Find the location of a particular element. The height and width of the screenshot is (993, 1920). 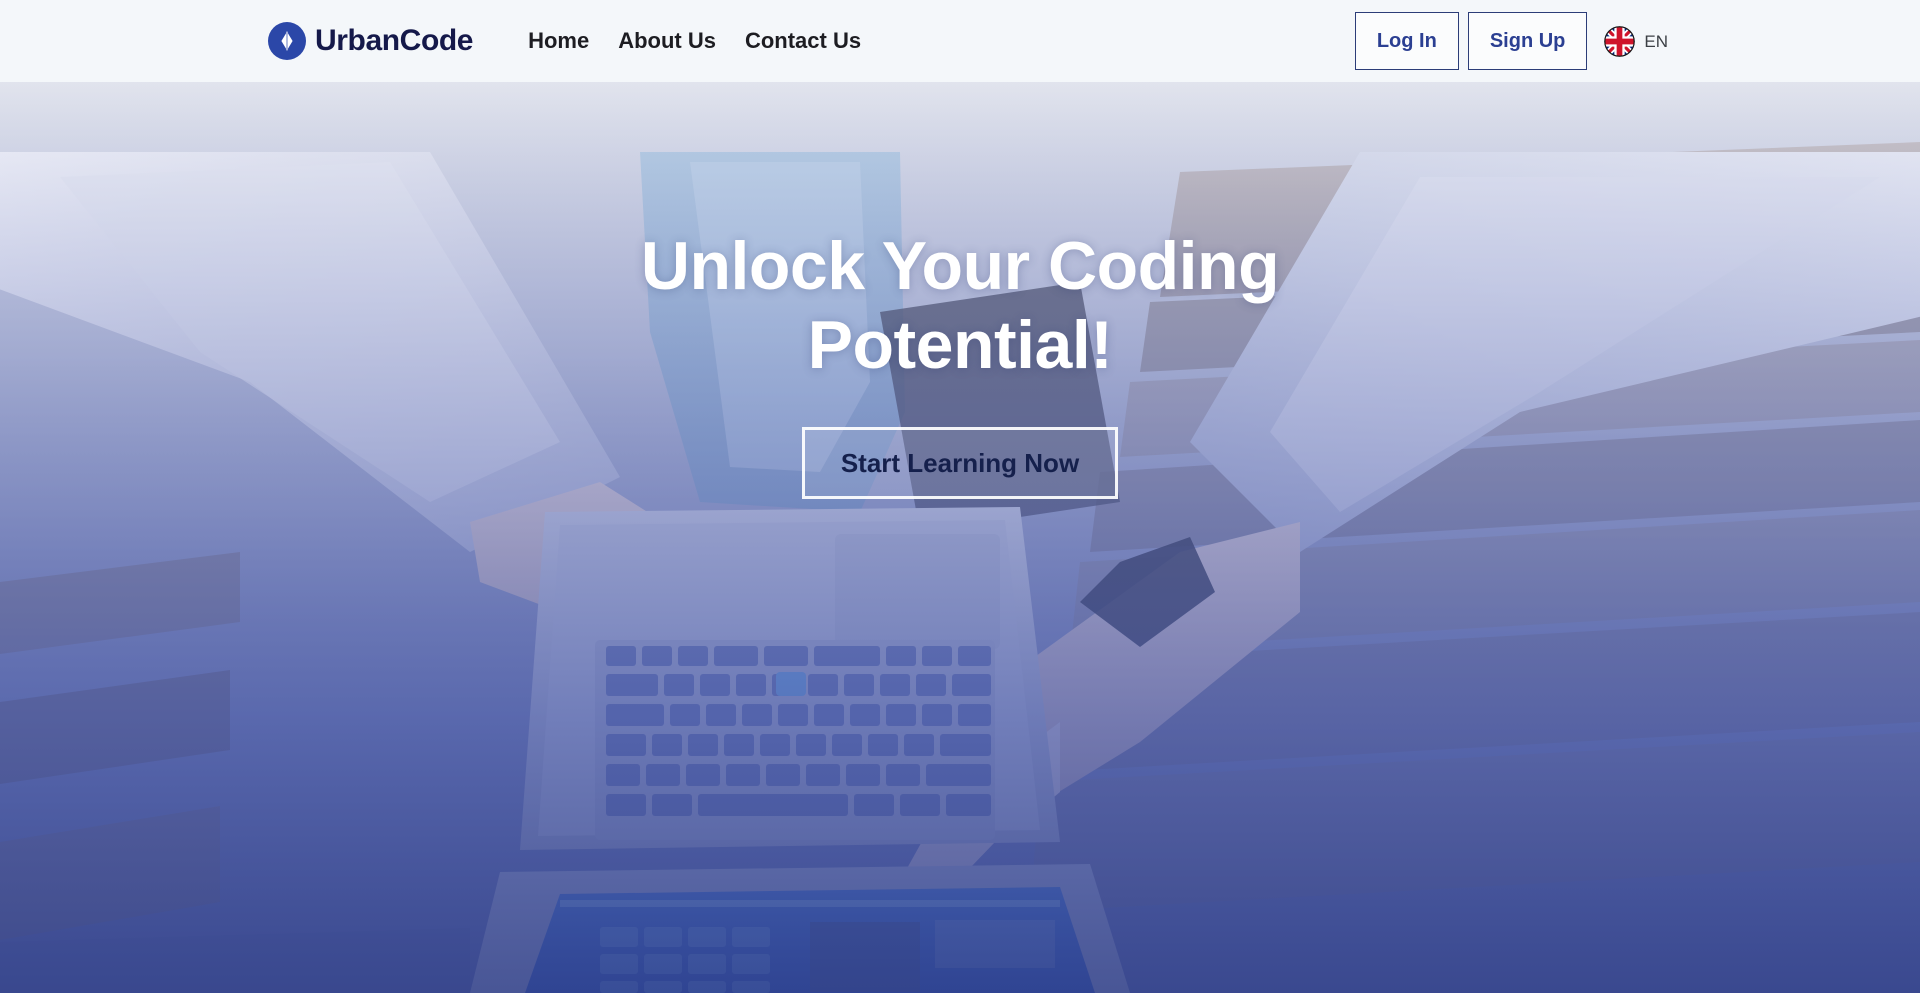

nav-link-about-us: About Us is located at coordinates (667, 41).